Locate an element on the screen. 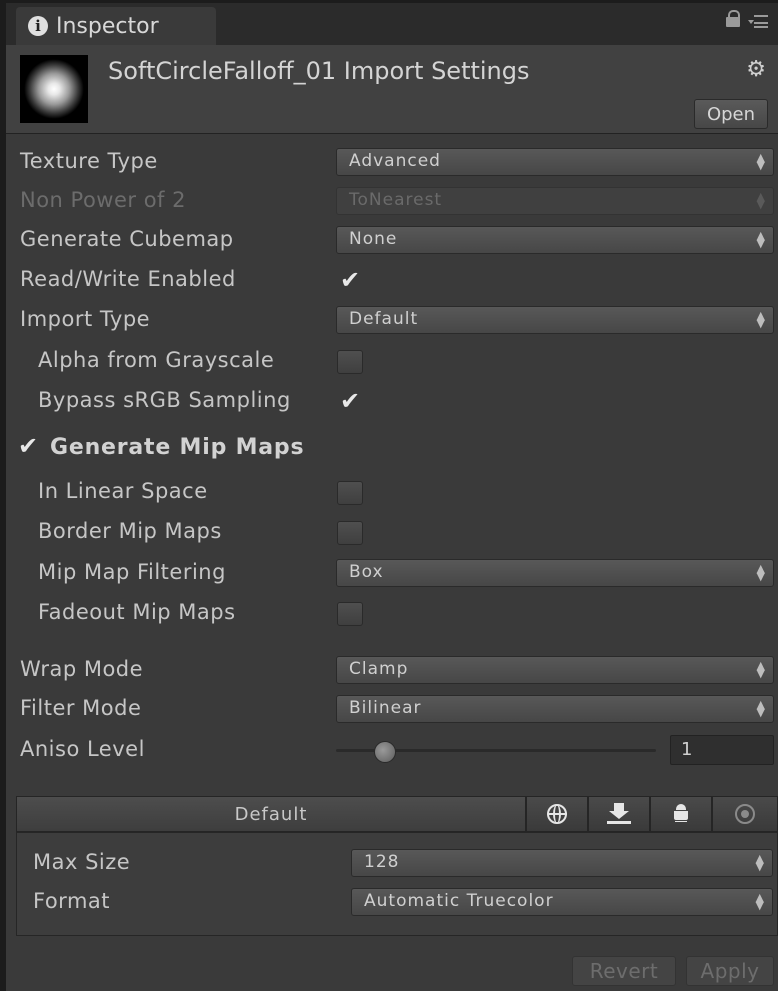  apply-button: Apply is located at coordinates (730, 971).